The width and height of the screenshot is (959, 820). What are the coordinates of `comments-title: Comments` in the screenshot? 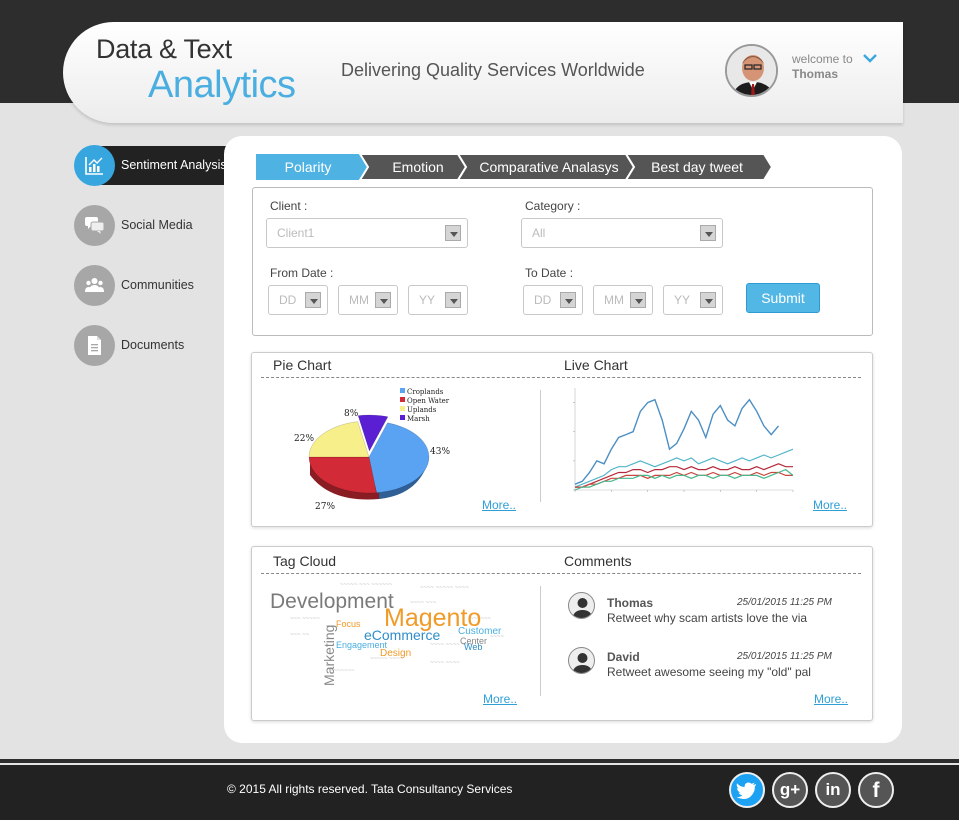 It's located at (598, 561).